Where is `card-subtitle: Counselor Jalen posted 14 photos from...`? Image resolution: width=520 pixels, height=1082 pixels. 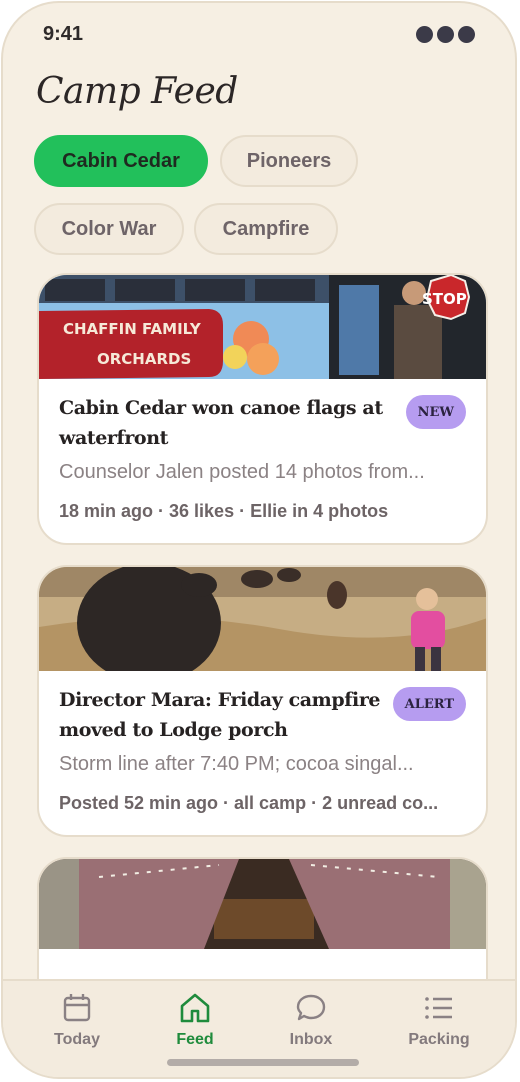
card-subtitle: Counselor Jalen posted 14 photos from... is located at coordinates (242, 472).